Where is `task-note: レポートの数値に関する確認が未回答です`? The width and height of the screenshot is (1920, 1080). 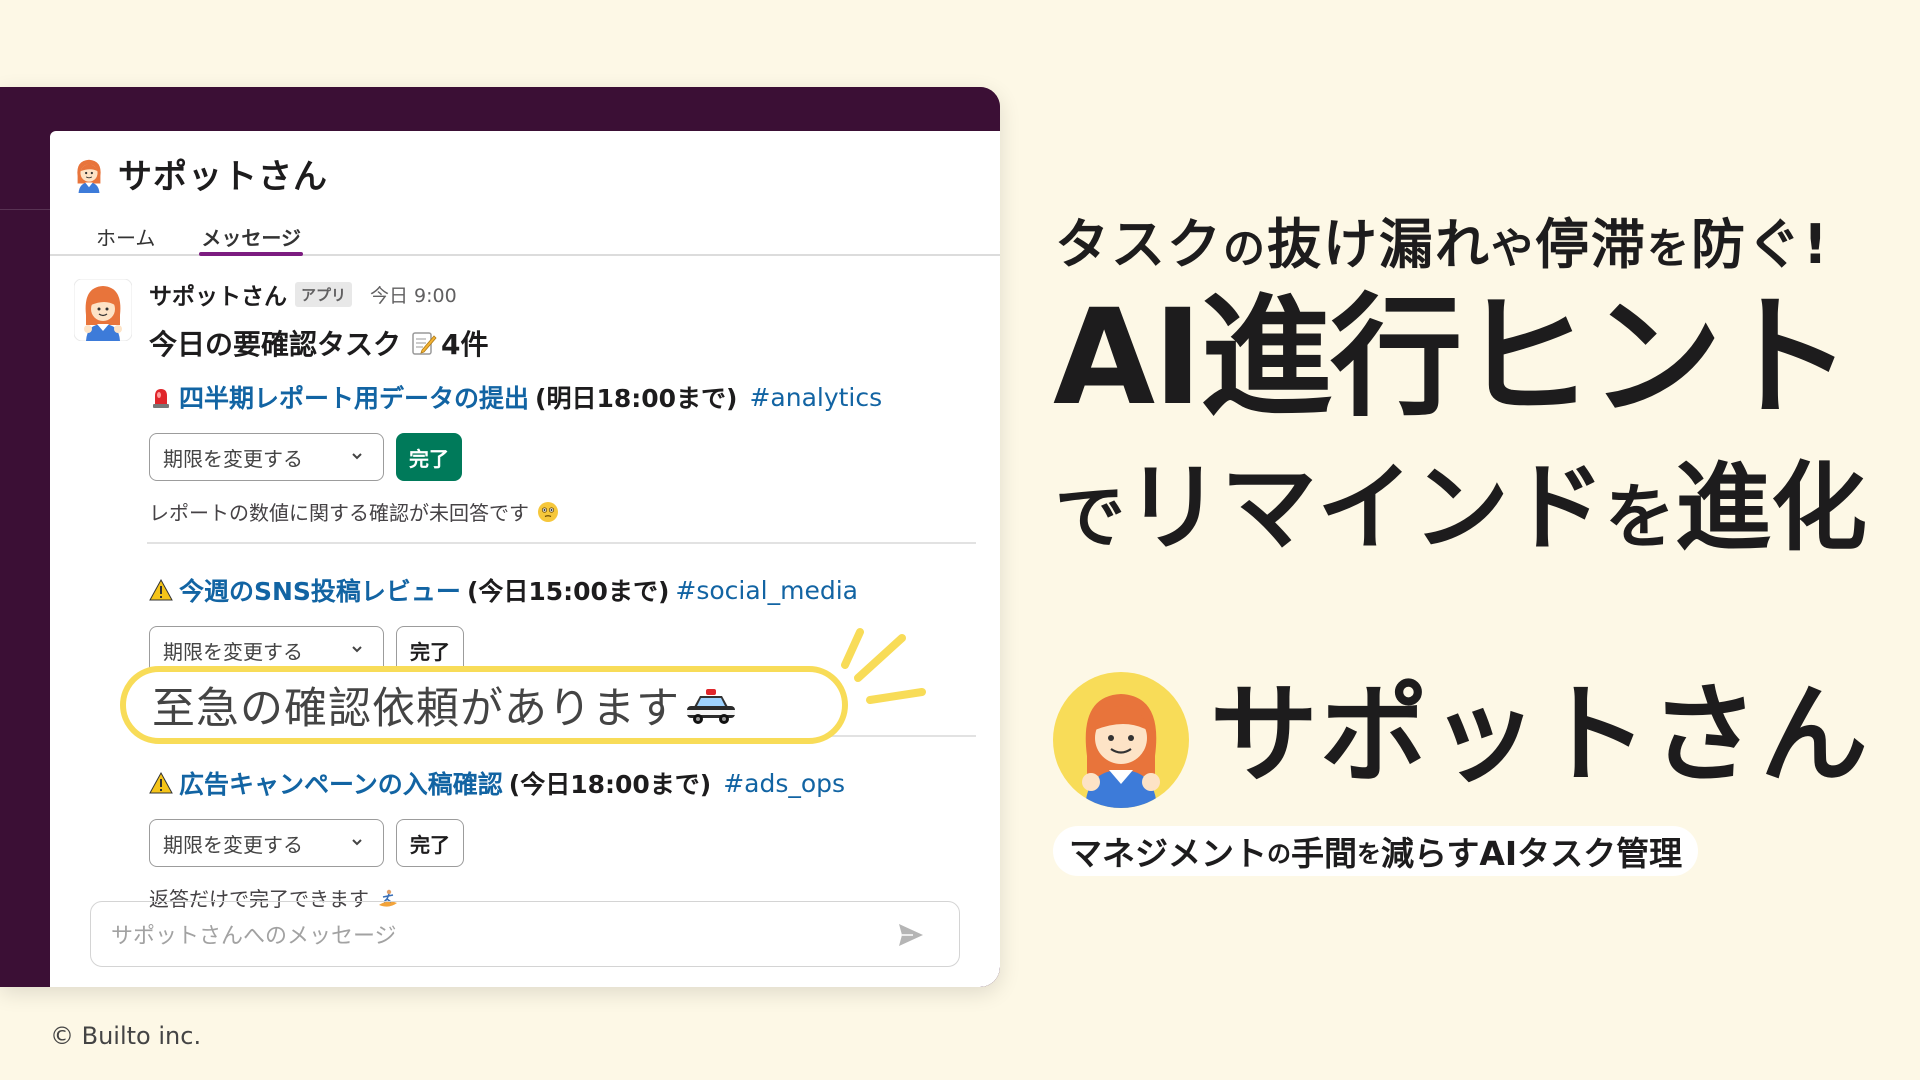 task-note: レポートの数値に関する確認が未回答です is located at coordinates (562, 511).